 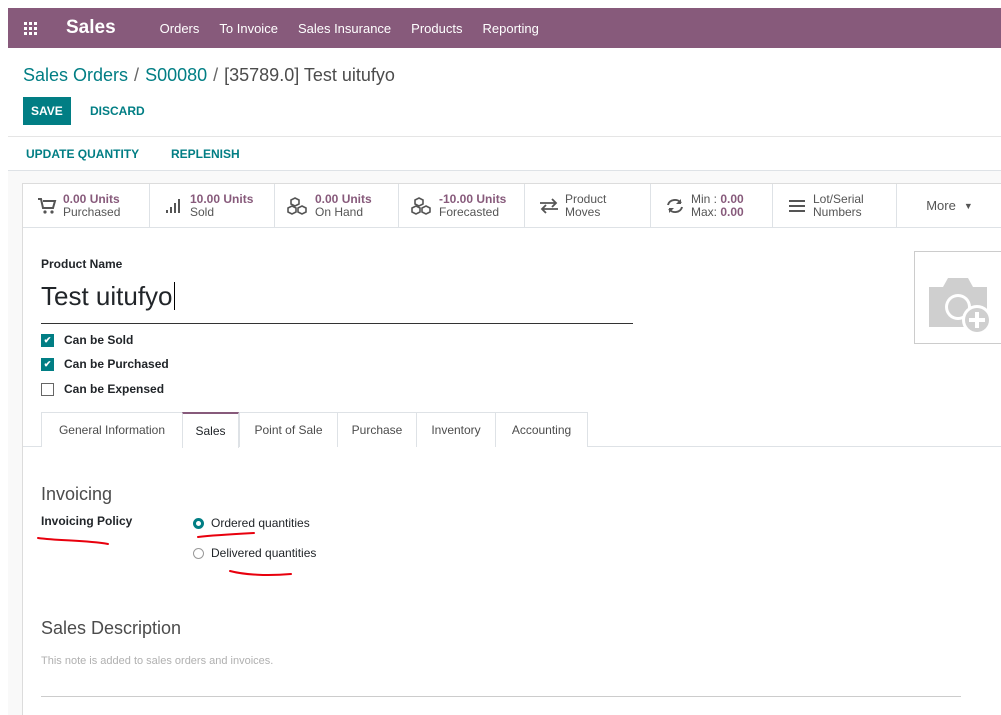 I want to click on radio-selected-icon, so click(x=198, y=523).